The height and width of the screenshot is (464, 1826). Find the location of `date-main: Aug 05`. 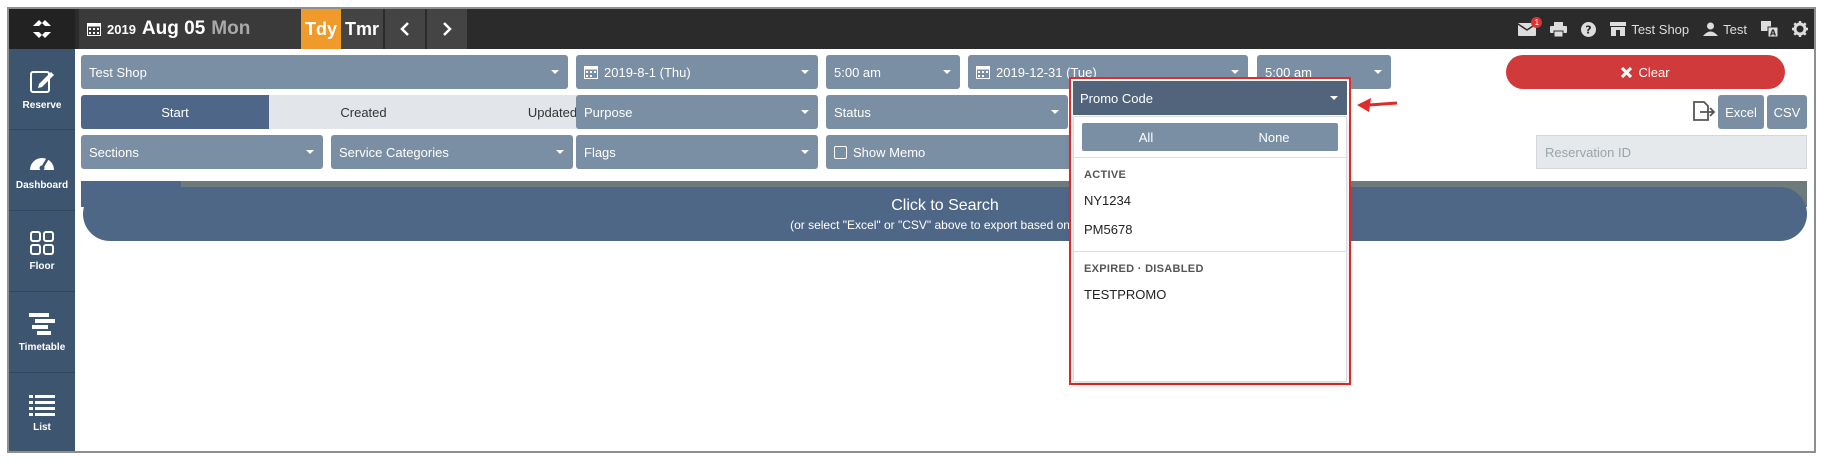

date-main: Aug 05 is located at coordinates (173, 28).